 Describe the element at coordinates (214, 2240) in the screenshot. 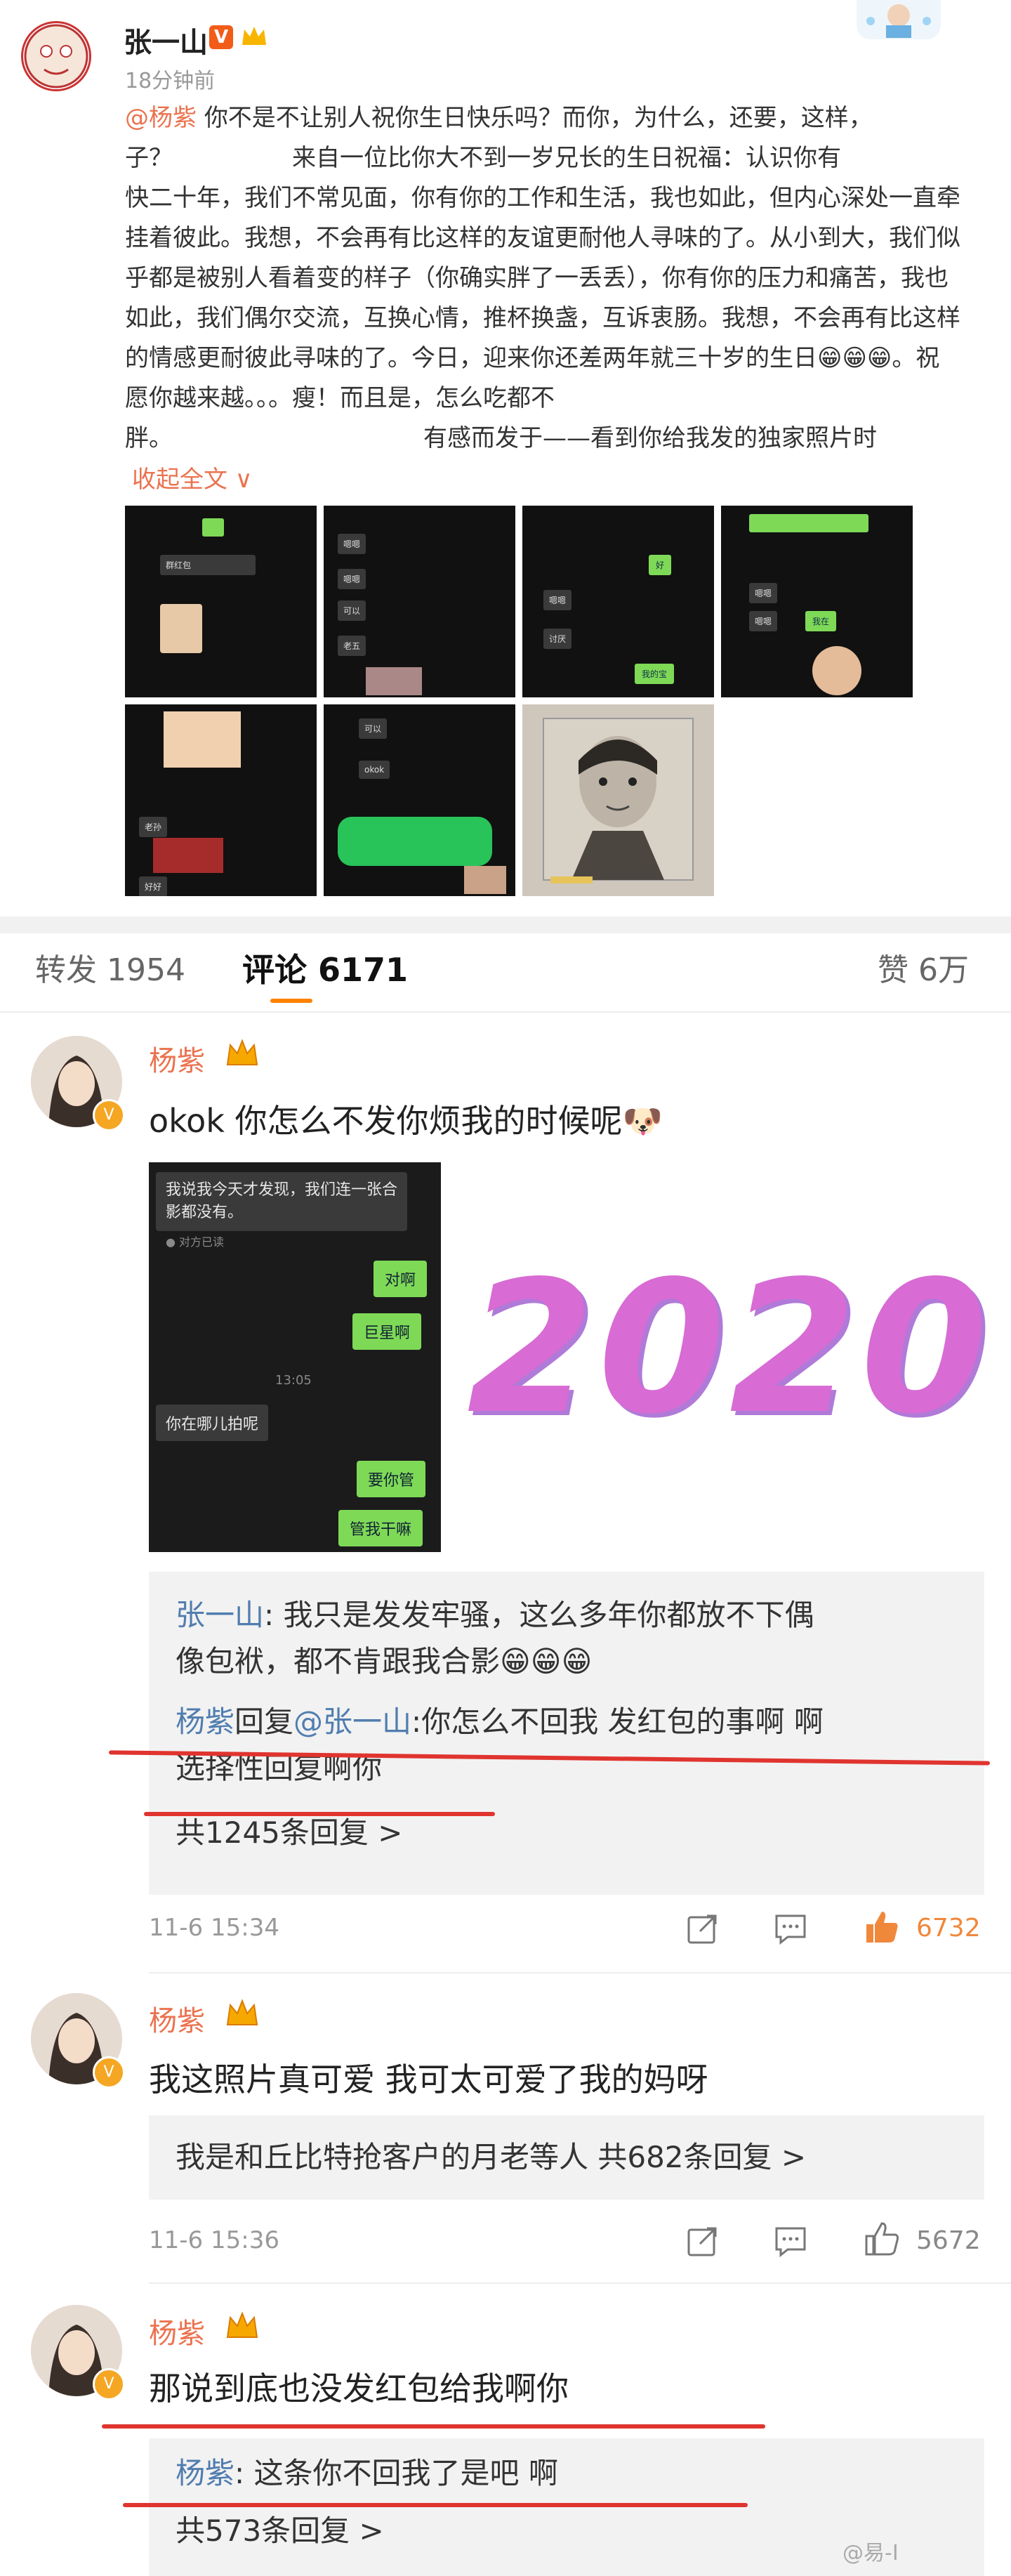

I see `comment-time: 11-6 15:36` at that location.